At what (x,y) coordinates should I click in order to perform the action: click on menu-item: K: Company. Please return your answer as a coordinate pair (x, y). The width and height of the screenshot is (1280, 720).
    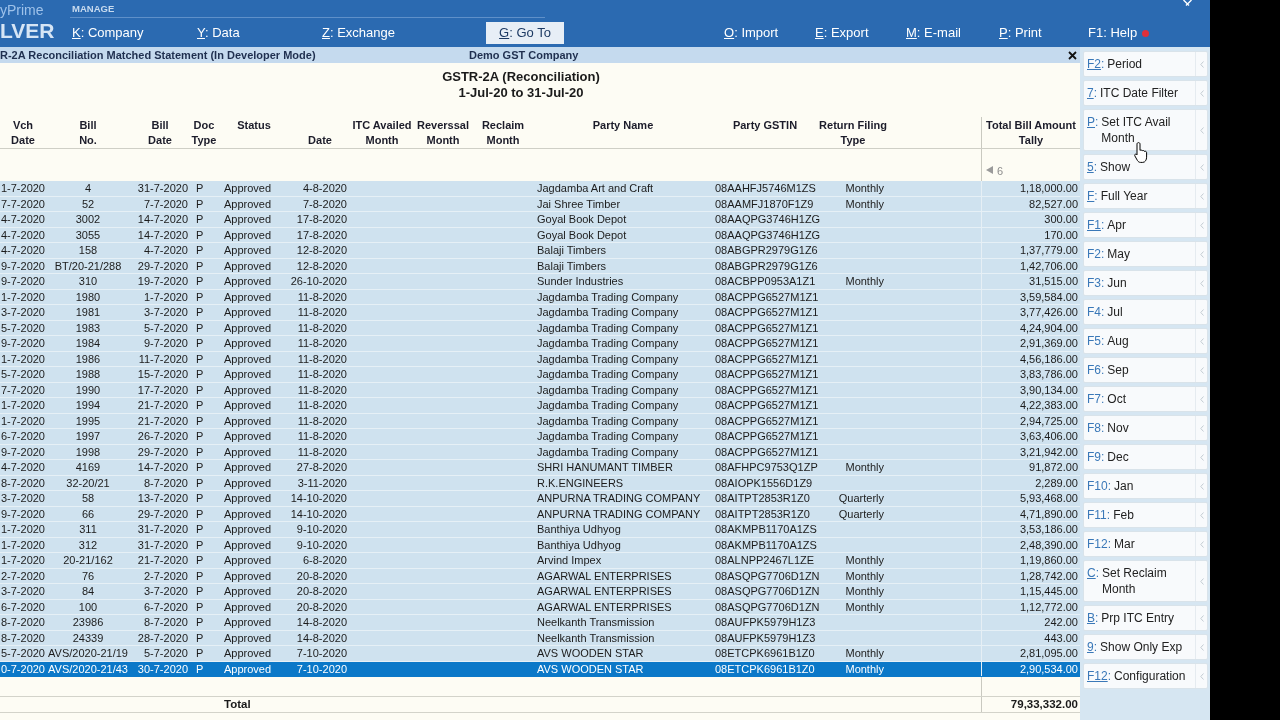
    Looking at the image, I should click on (108, 32).